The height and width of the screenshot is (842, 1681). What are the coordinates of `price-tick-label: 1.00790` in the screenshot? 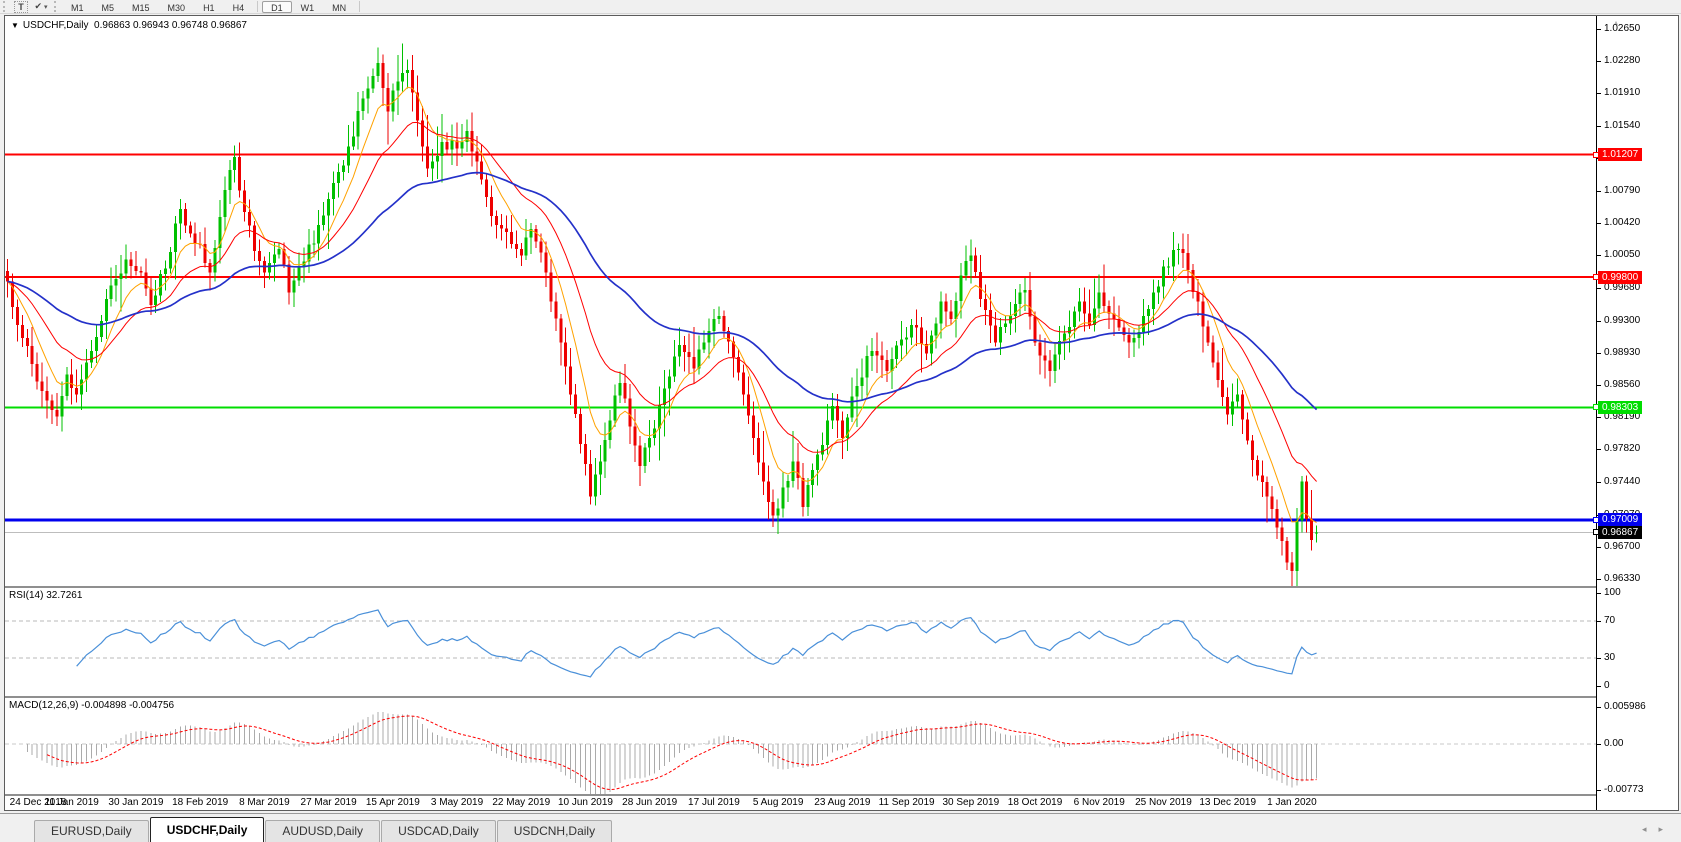 It's located at (1622, 190).